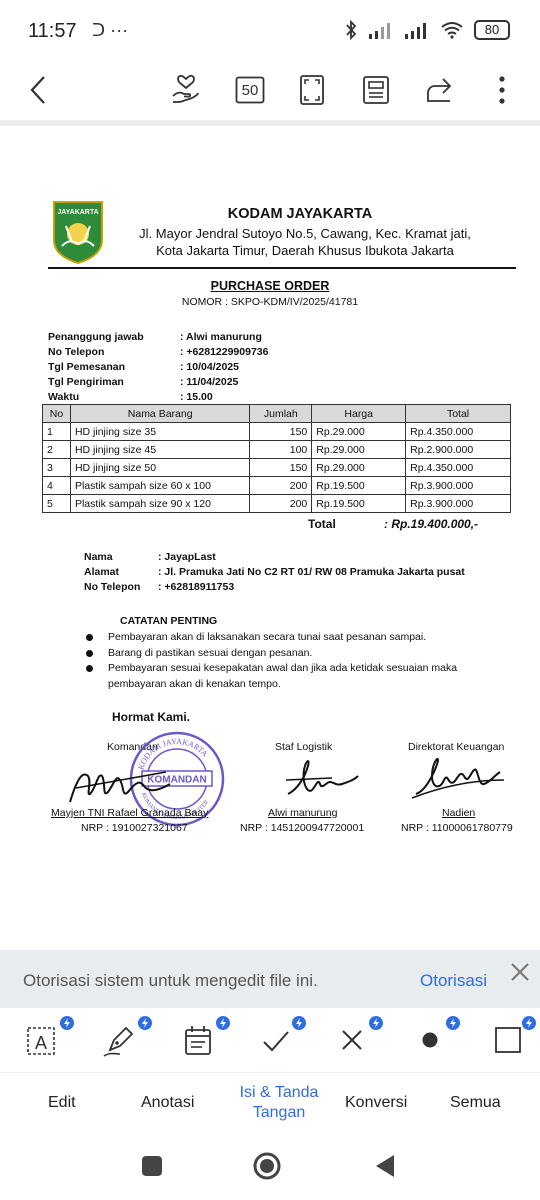  What do you see at coordinates (431, 524) in the screenshot?
I see `total-value: : Rp.19.400.000,-` at bounding box center [431, 524].